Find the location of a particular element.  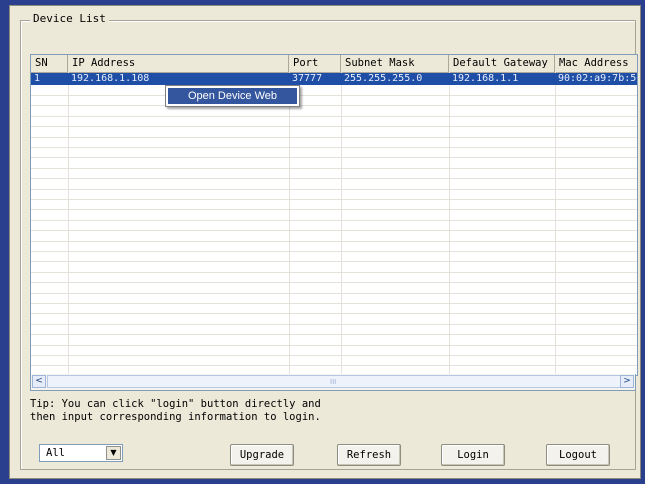

filter-dropdown: All ▼ is located at coordinates (81, 453).